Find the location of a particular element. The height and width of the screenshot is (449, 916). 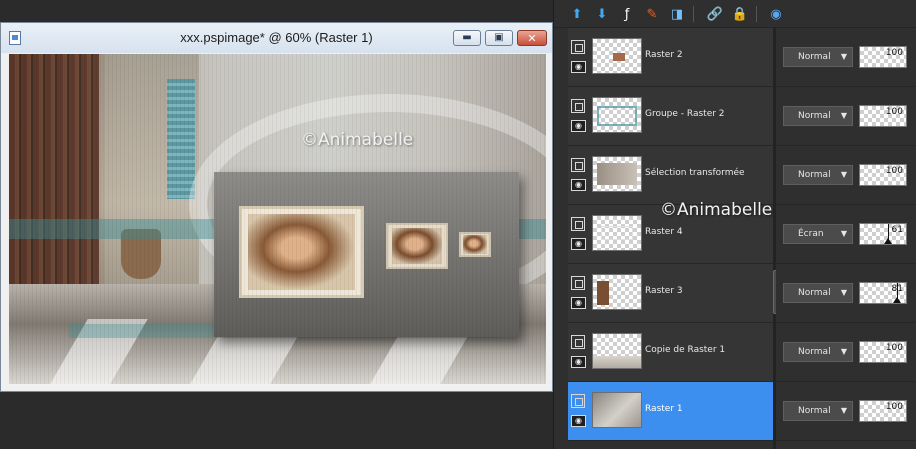

close-button: ✕ is located at coordinates (532, 38).